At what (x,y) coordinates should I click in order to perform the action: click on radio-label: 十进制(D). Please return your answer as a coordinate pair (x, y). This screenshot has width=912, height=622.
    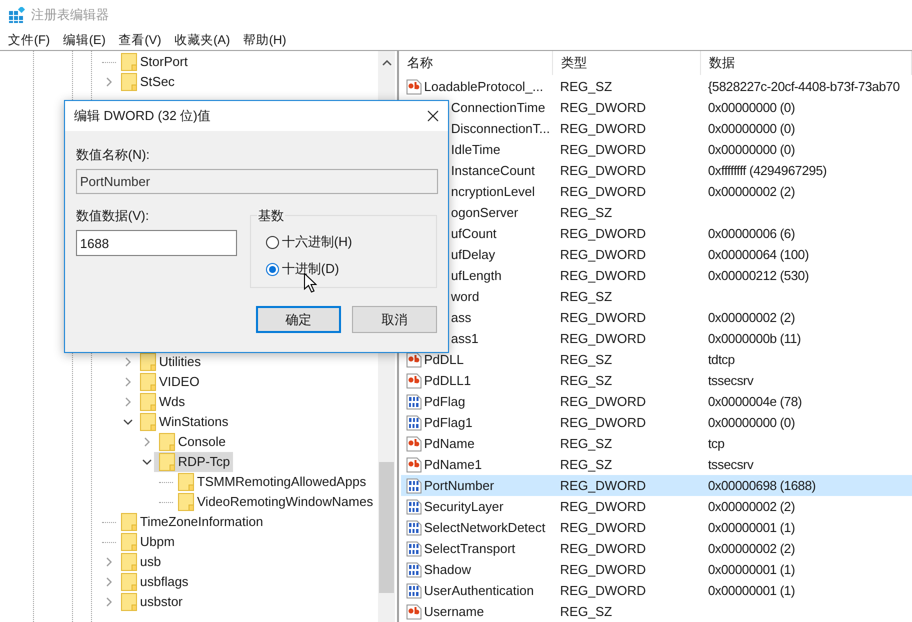
    Looking at the image, I should click on (311, 269).